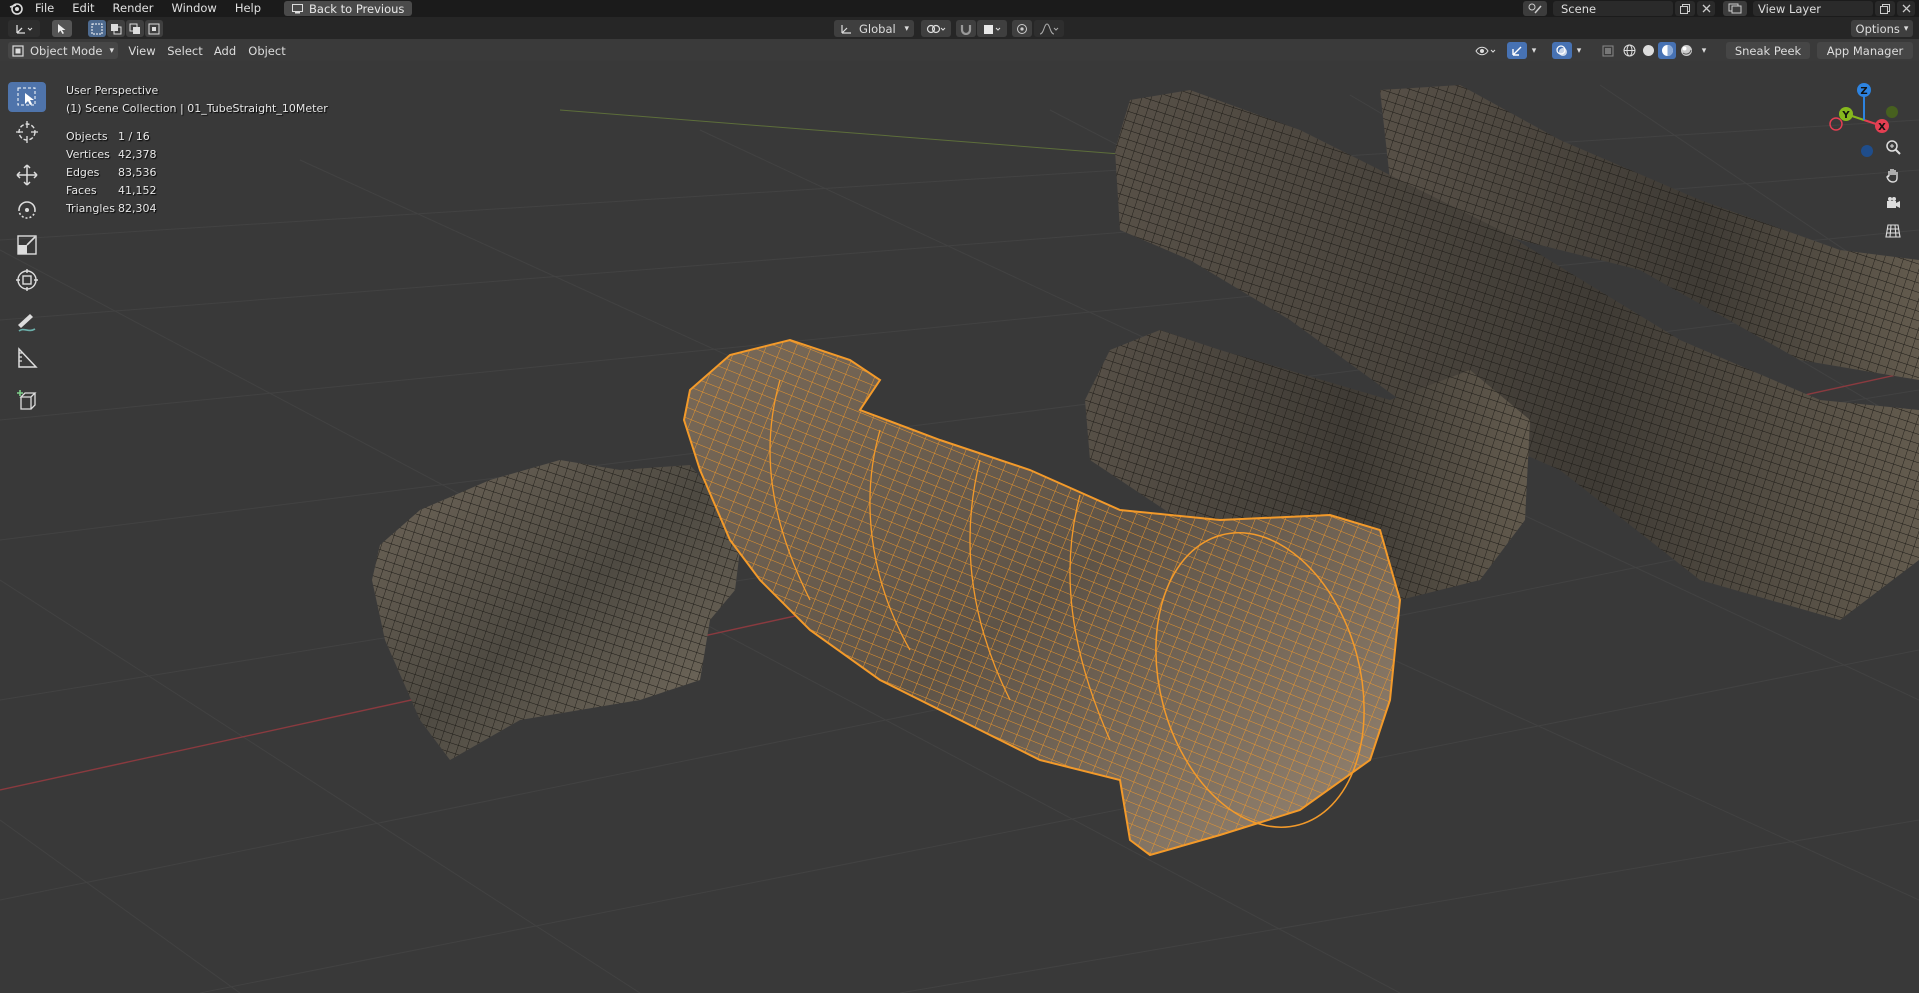  What do you see at coordinates (1863, 91) in the screenshot?
I see `gizmo-z-label: Z` at bounding box center [1863, 91].